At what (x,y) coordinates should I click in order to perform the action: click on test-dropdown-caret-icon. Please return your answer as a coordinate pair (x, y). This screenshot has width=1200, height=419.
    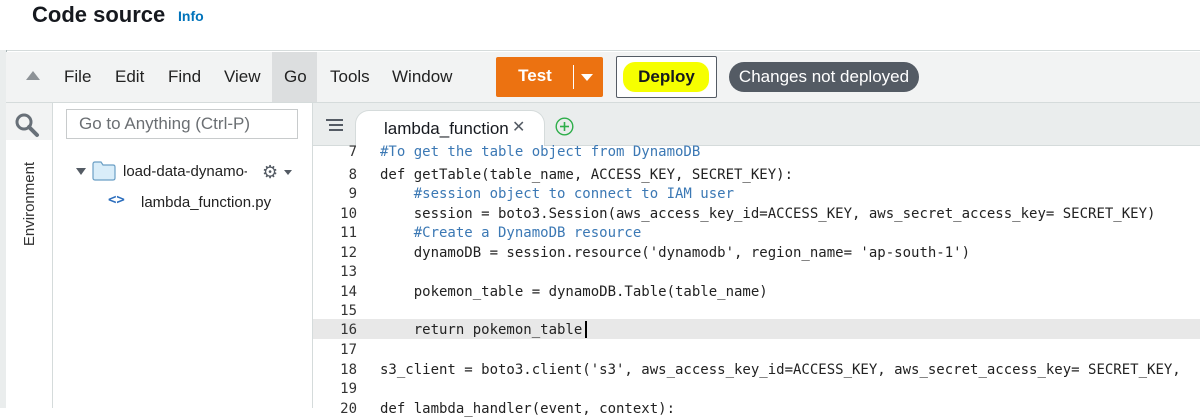
    Looking at the image, I should click on (587, 77).